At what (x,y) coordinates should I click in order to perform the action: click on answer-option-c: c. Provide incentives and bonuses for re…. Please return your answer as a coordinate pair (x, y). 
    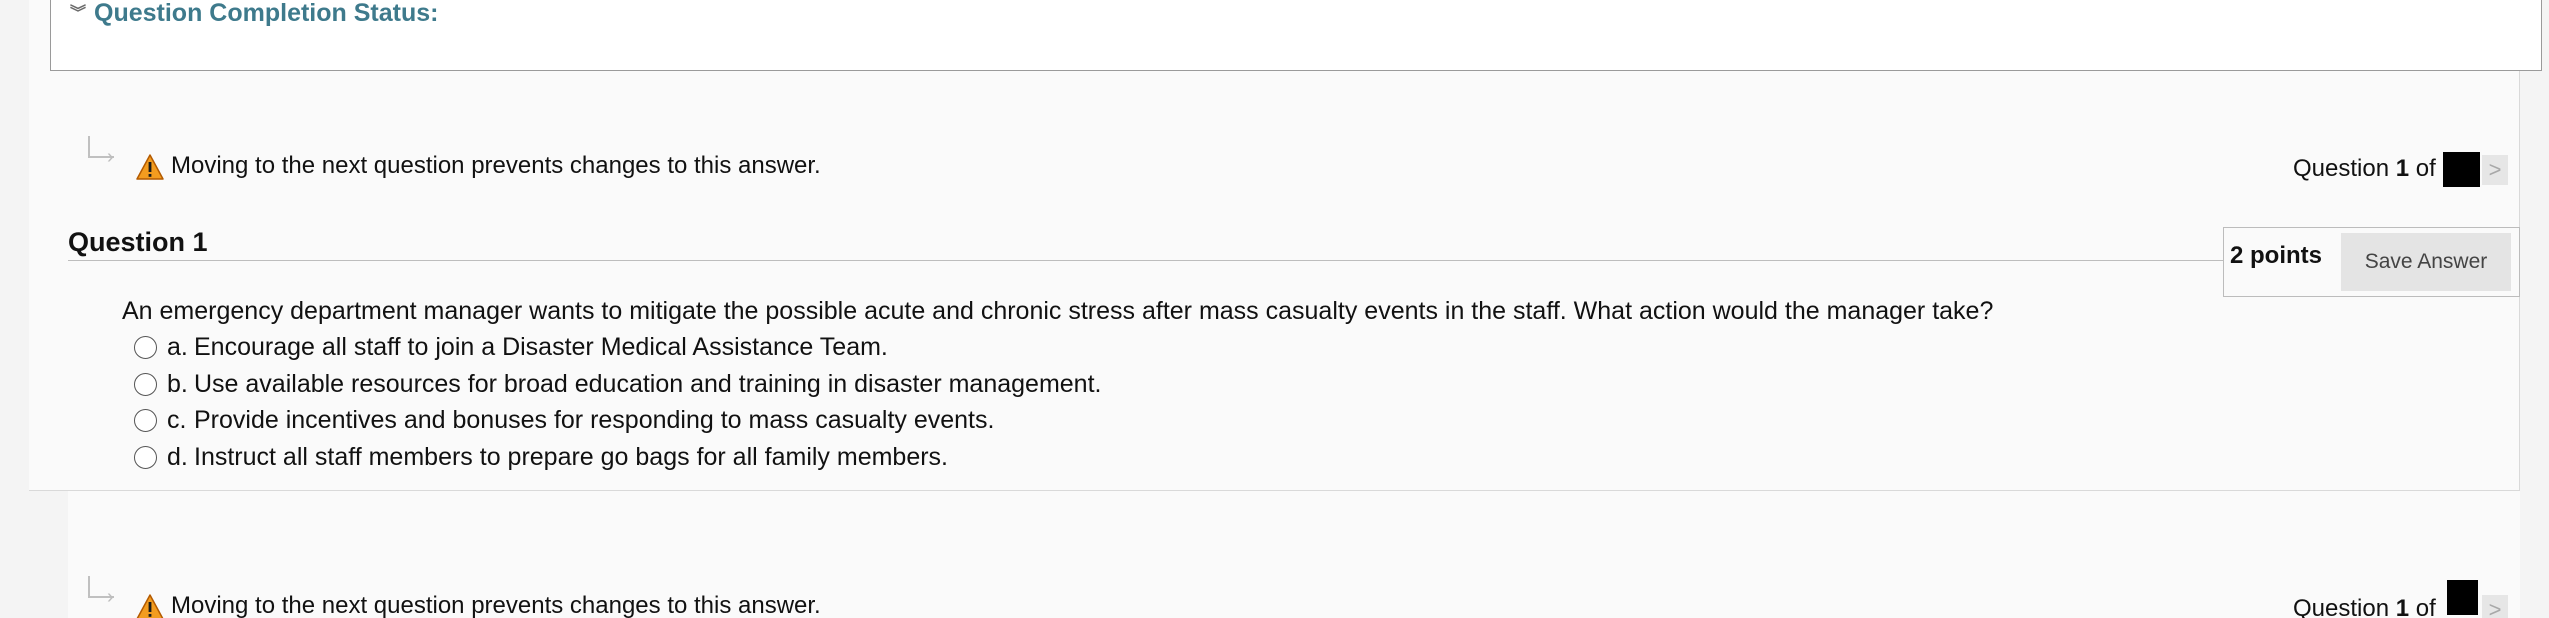
    Looking at the image, I should click on (564, 420).